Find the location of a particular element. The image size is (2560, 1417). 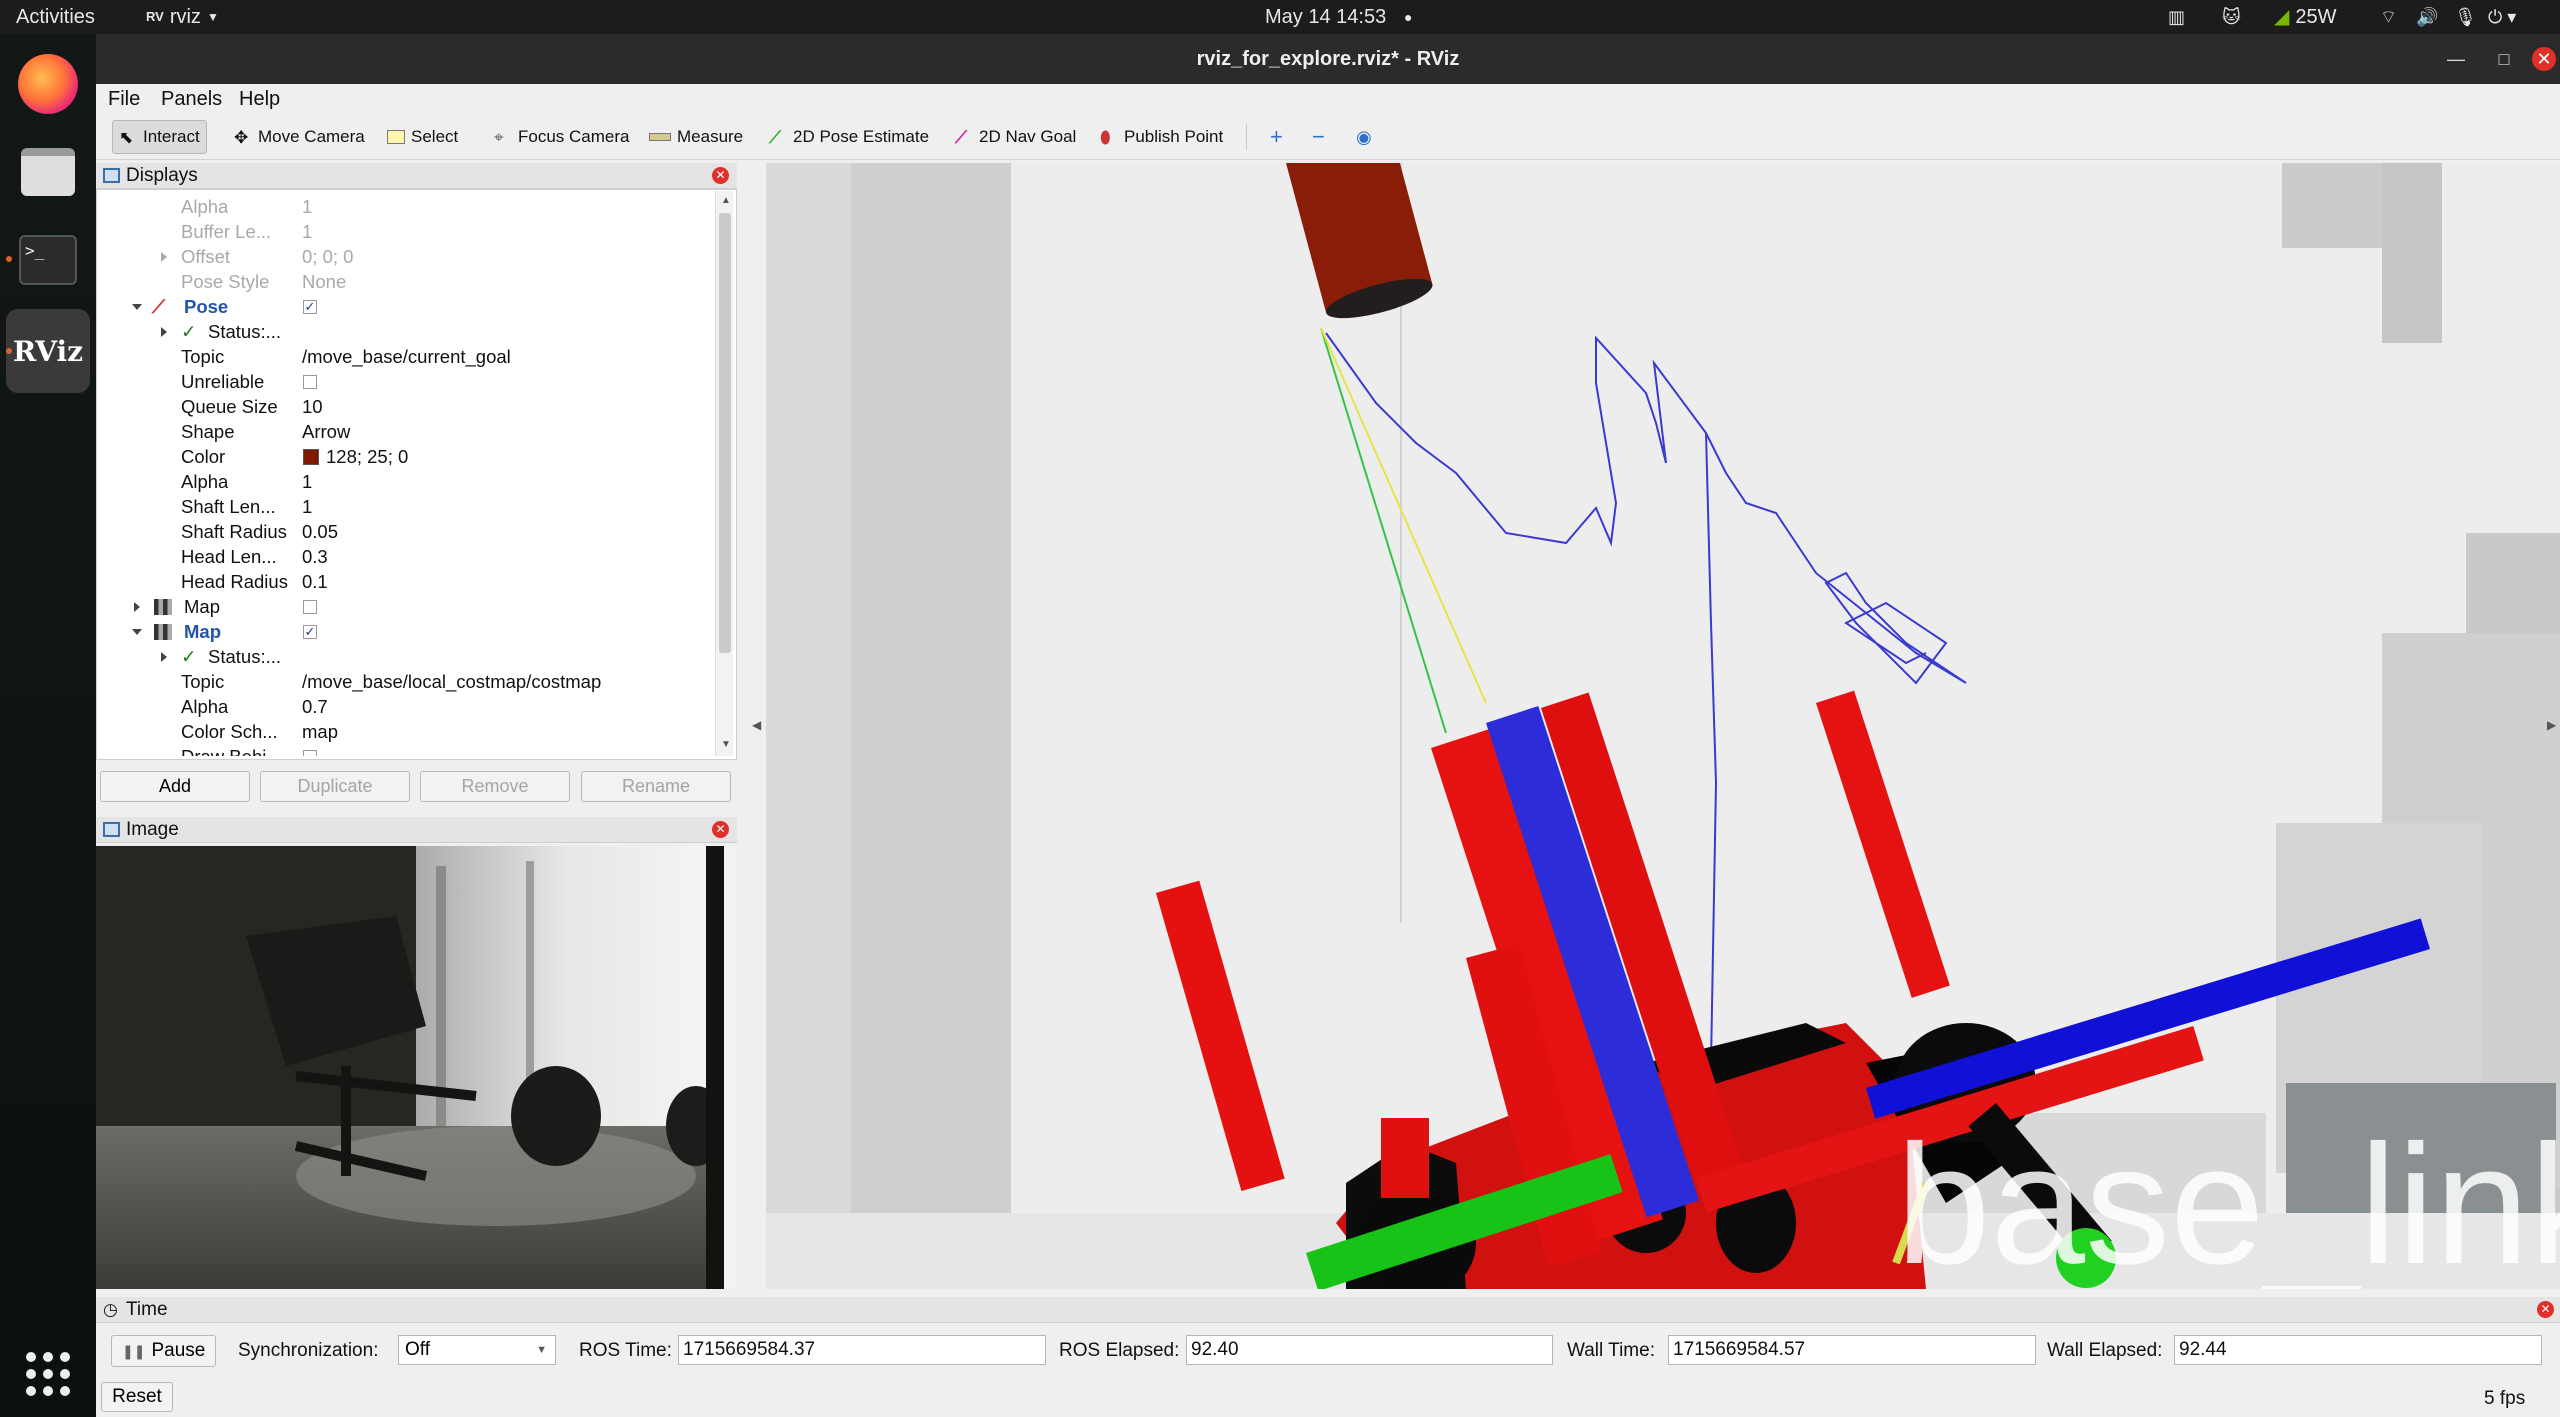

add-tool-icon: + is located at coordinates (1276, 137).